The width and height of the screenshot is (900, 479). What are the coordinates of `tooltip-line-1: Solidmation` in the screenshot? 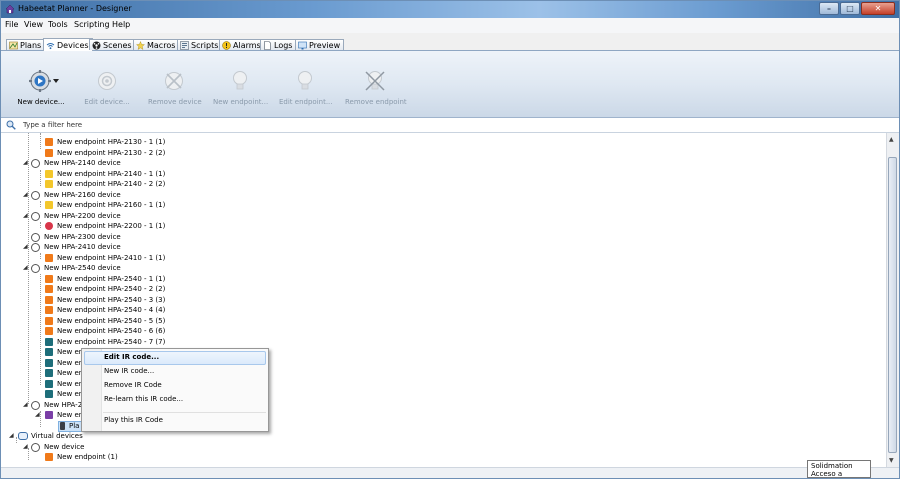 It's located at (832, 466).